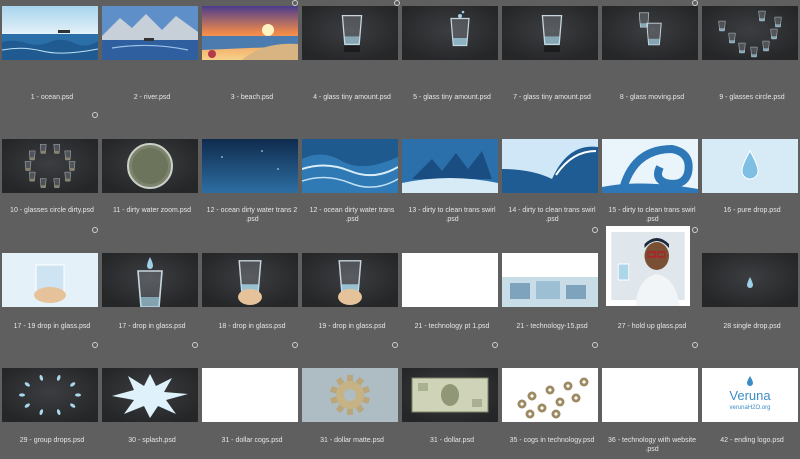  What do you see at coordinates (652, 215) in the screenshot?
I see `thumbnail-label: 15 - dirty to clean trans swirl .psd` at bounding box center [652, 215].